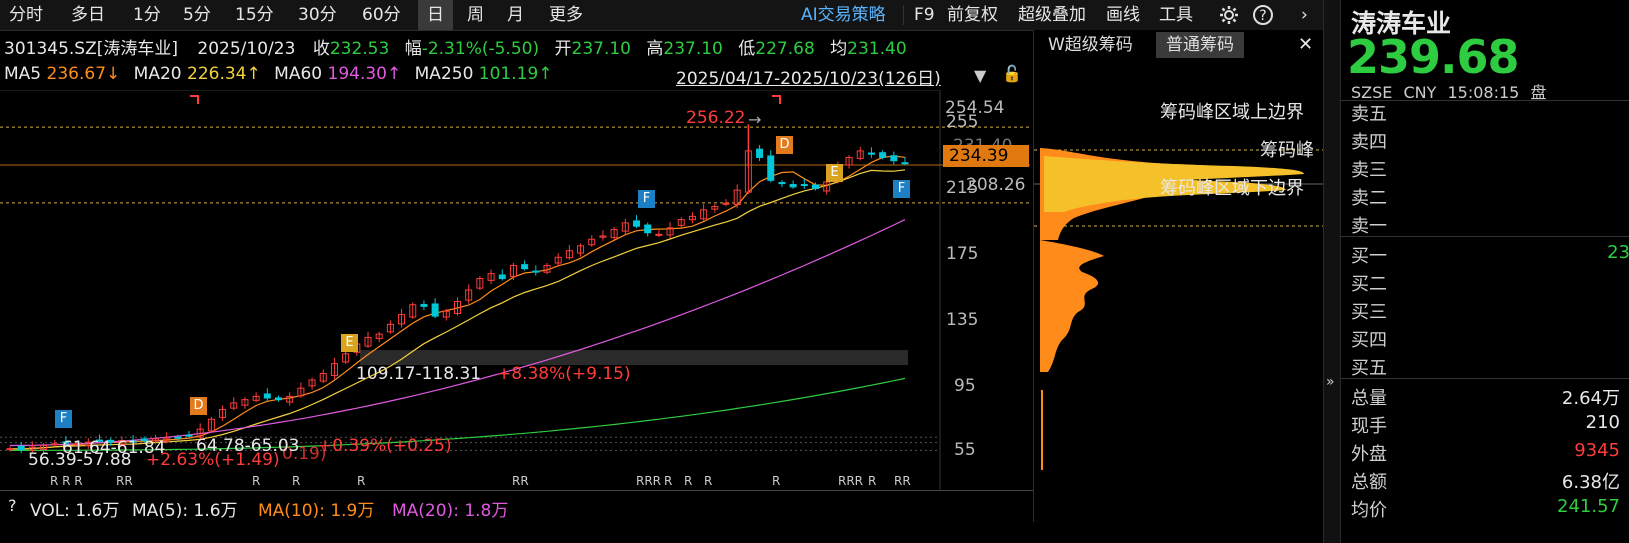 The height and width of the screenshot is (543, 1629). Describe the element at coordinates (1485, 170) in the screenshot. I see `ask-row-3: 卖三` at that location.